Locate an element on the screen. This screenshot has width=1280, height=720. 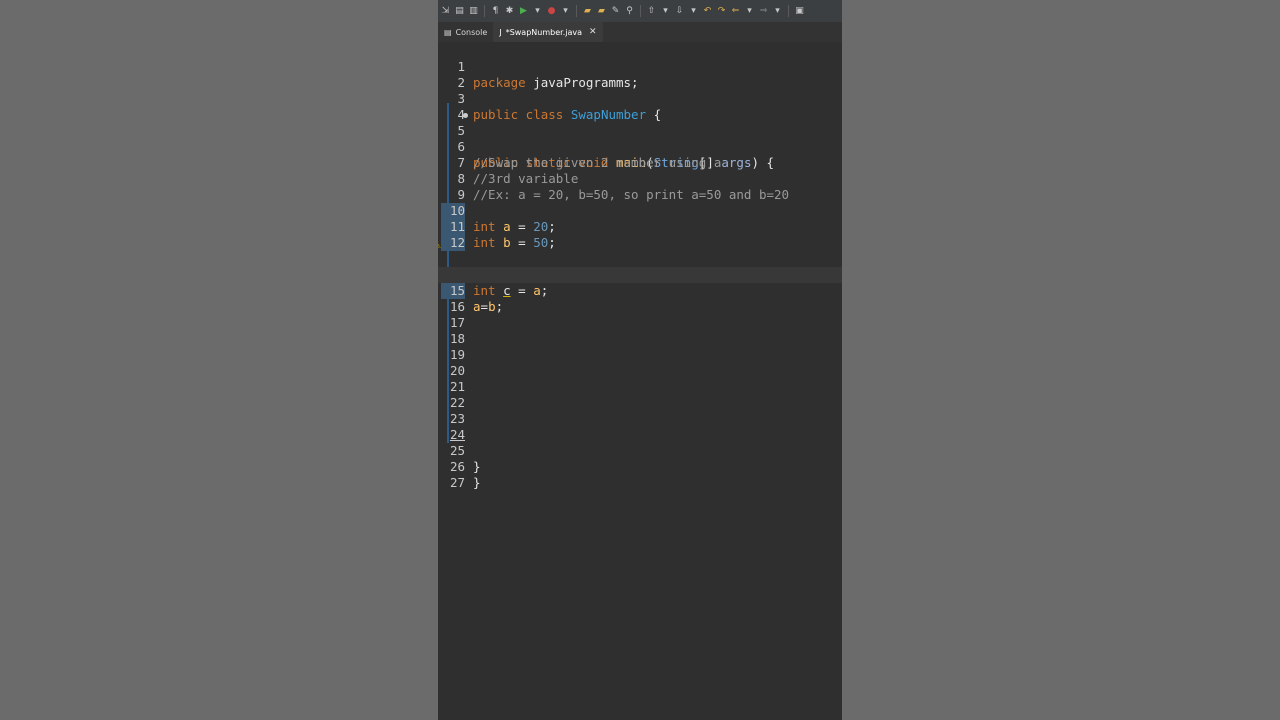
code-line: ⚠ 13 int c = a; is located at coordinates (640, 266).